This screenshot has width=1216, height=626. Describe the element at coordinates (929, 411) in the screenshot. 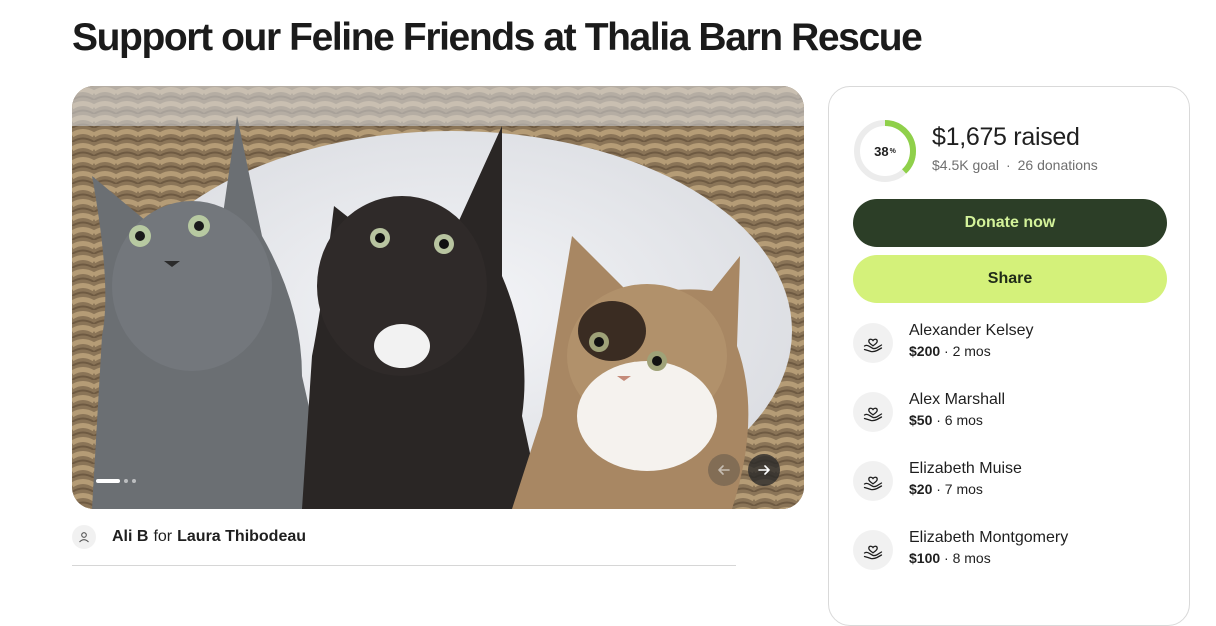

I see `donor-item: Alex Marshall $50 · 6 mos` at that location.